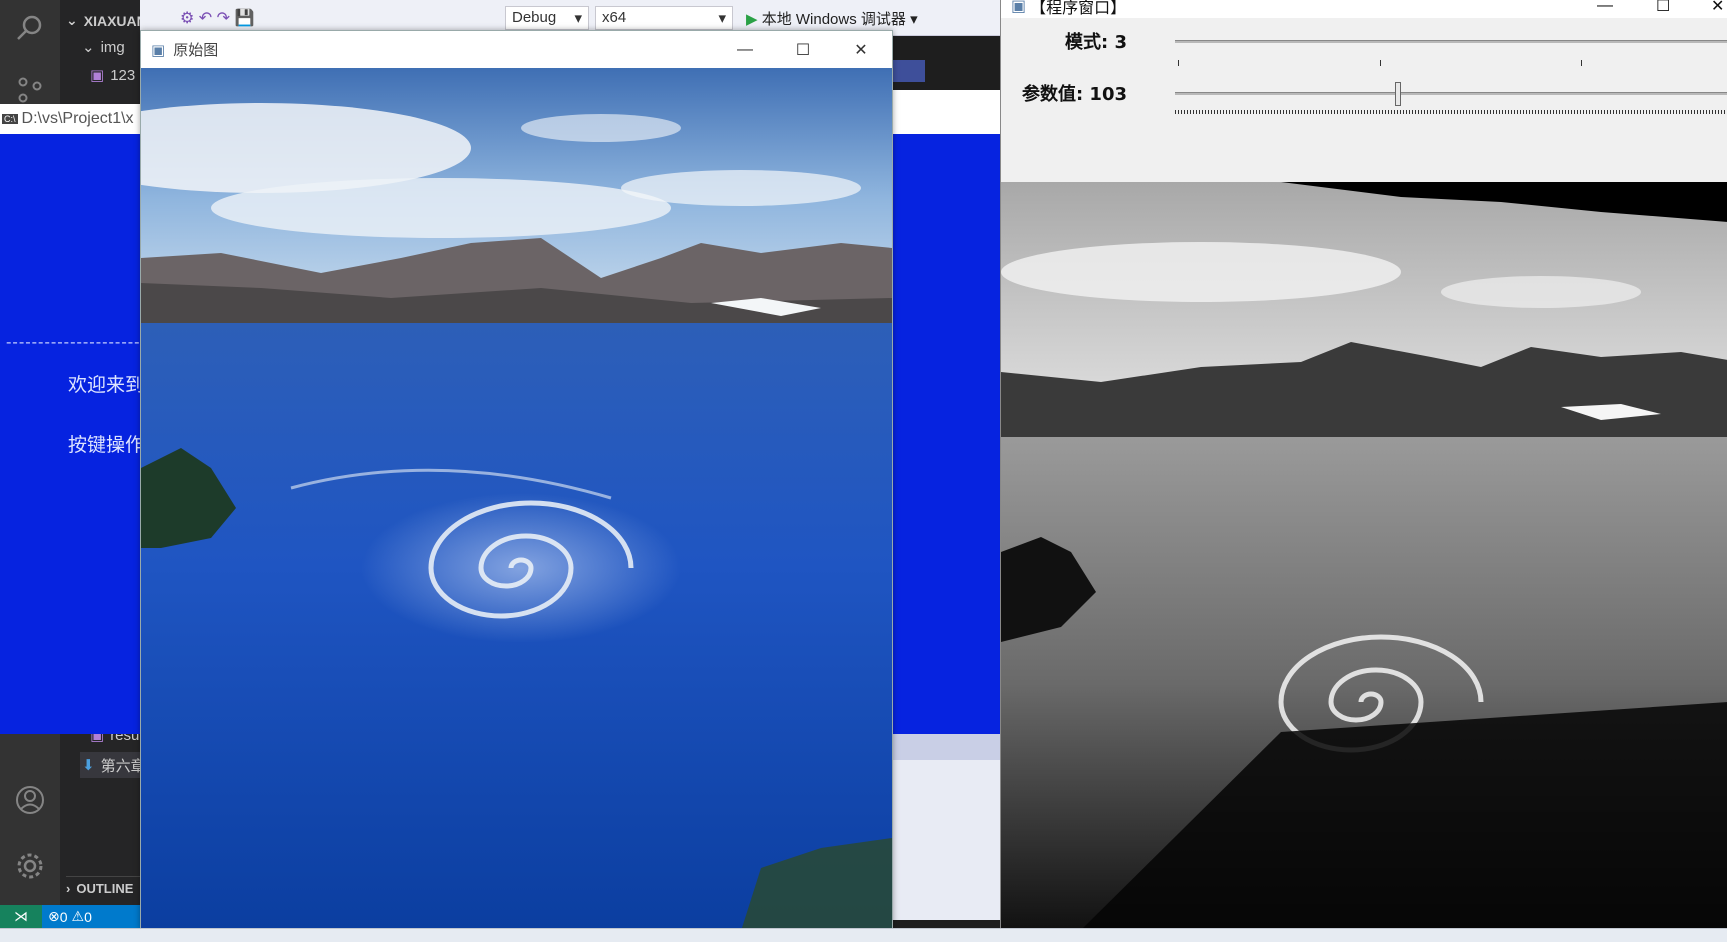  I want to click on gear-icon, so click(30, 866).